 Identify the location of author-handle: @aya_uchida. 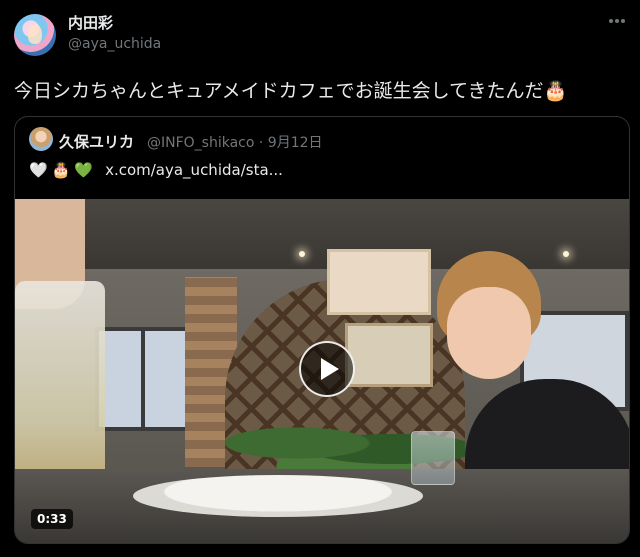
(114, 44).